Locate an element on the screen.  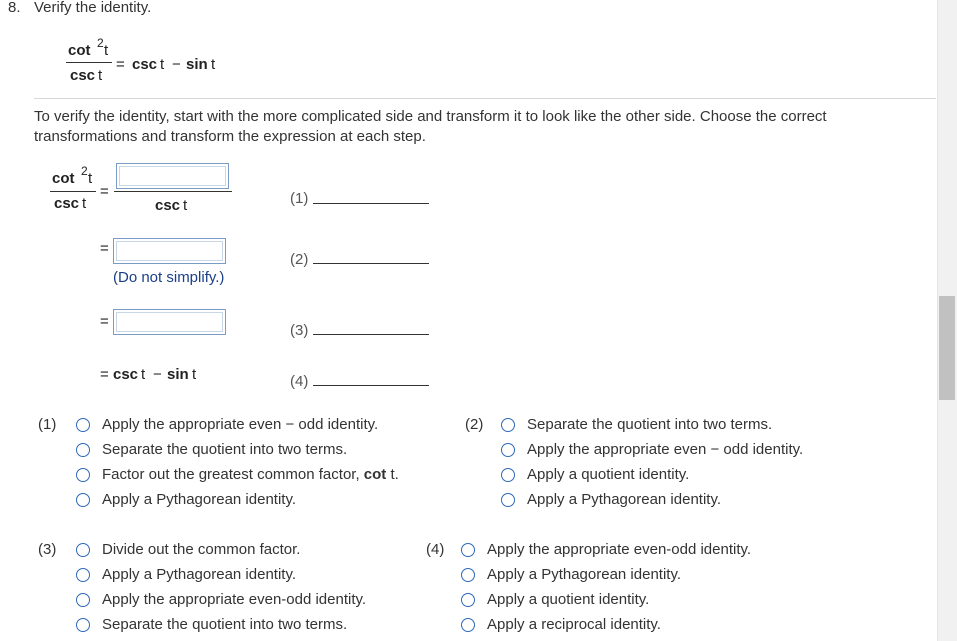
scrollbar-thumb is located at coordinates (947, 348).